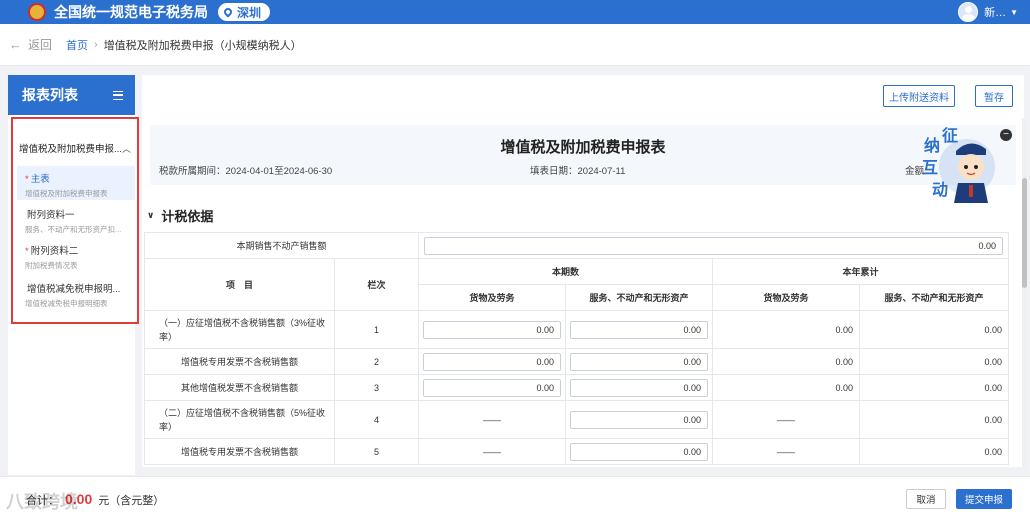 The width and height of the screenshot is (1030, 520). Describe the element at coordinates (96, 44) in the screenshot. I see `chevron-right-icon: ›` at that location.